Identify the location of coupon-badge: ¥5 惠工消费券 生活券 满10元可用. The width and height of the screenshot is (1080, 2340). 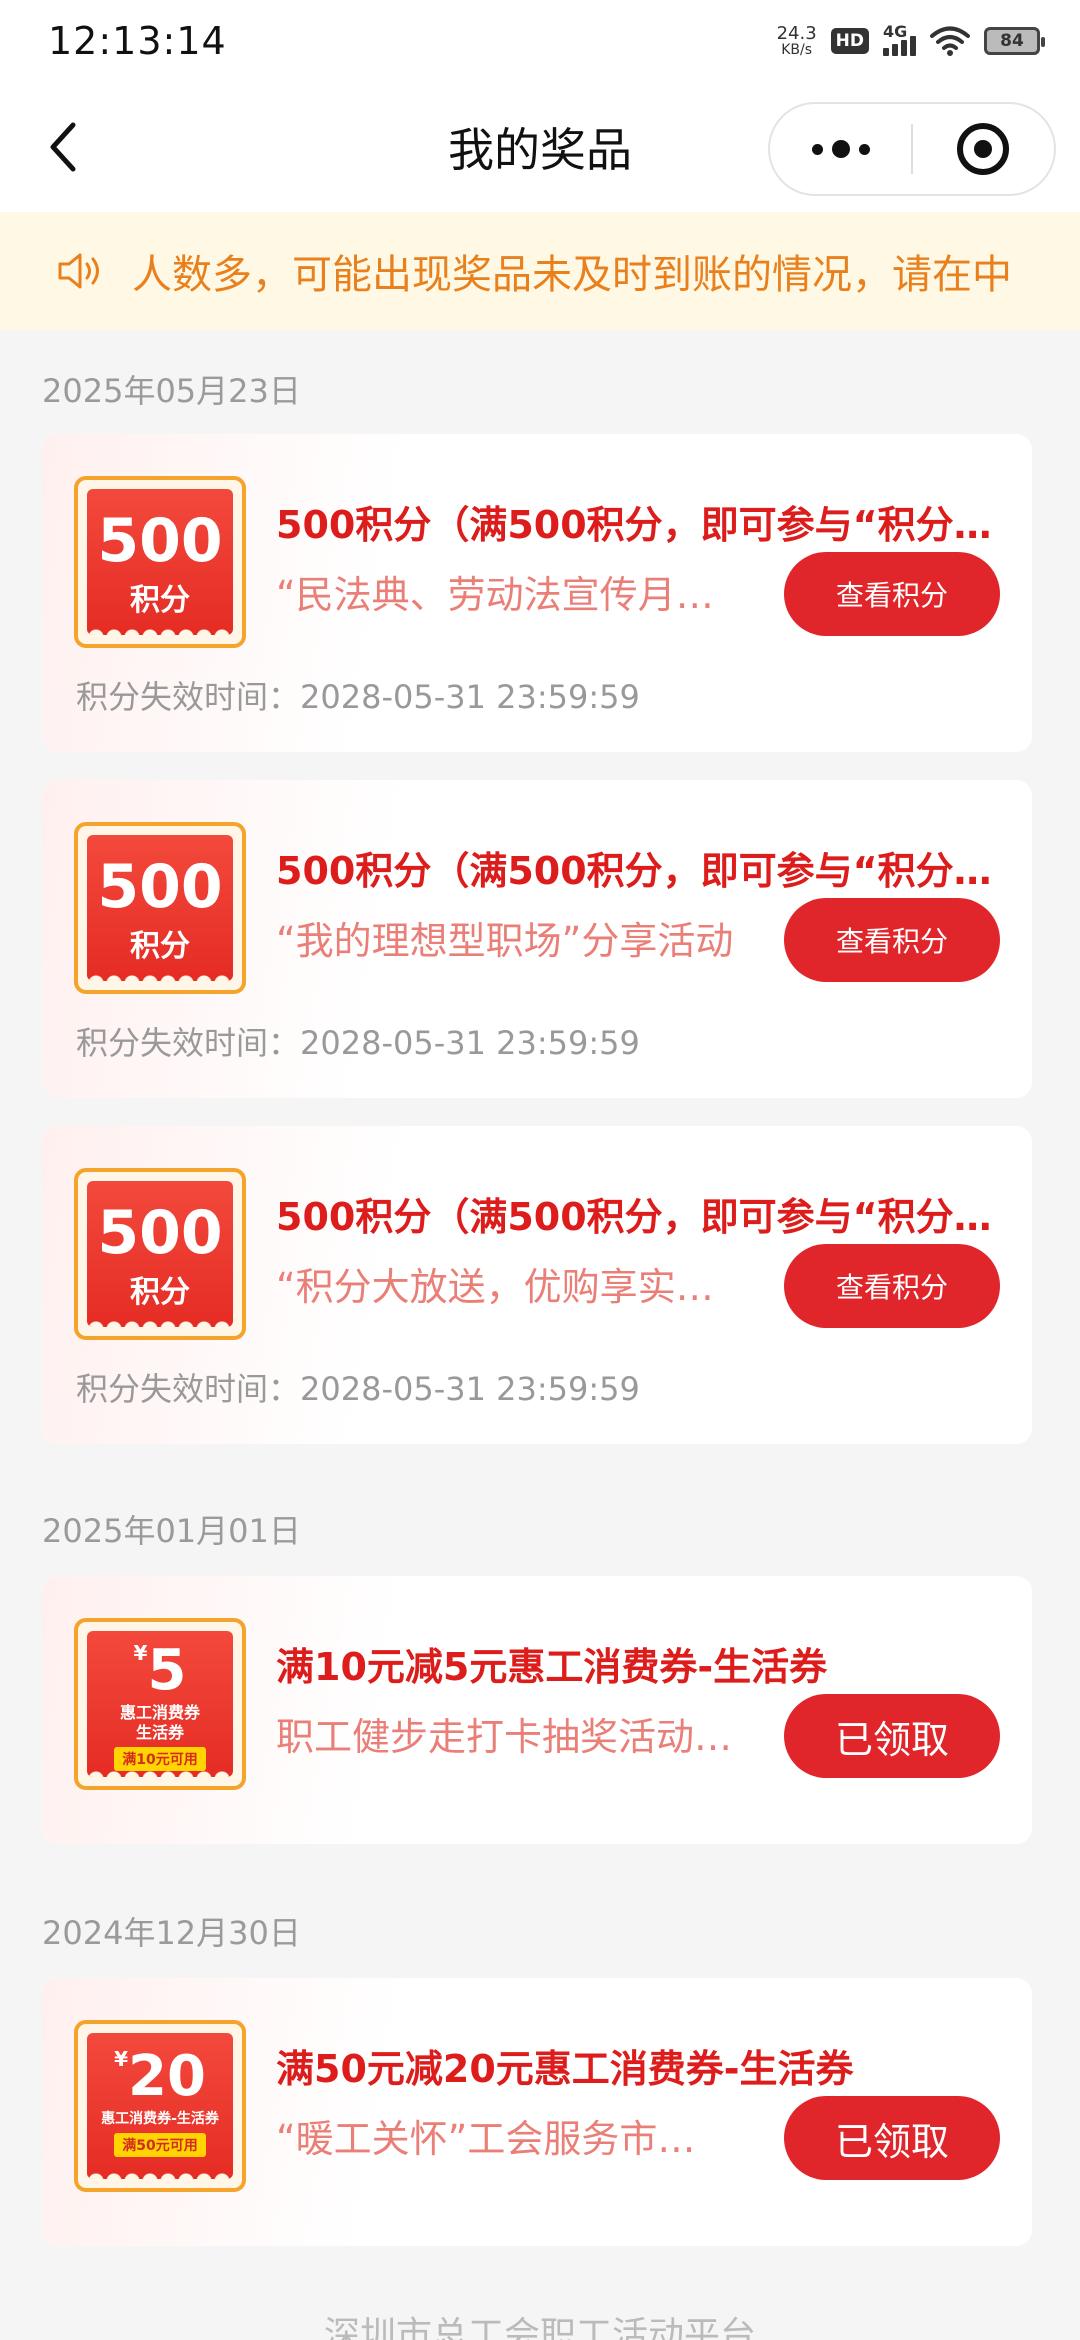
(160, 1704).